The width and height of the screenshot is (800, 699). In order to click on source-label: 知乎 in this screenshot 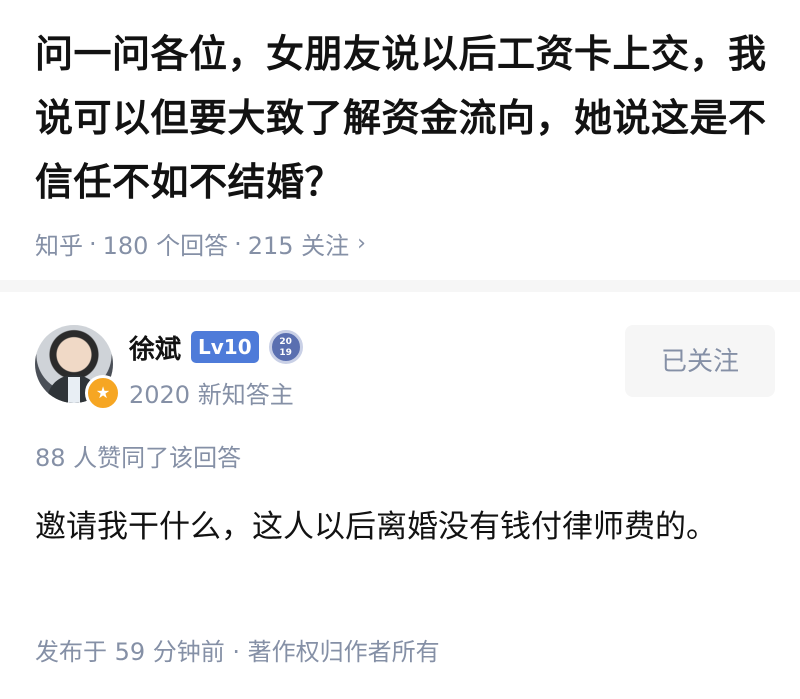, I will do `click(59, 246)`.